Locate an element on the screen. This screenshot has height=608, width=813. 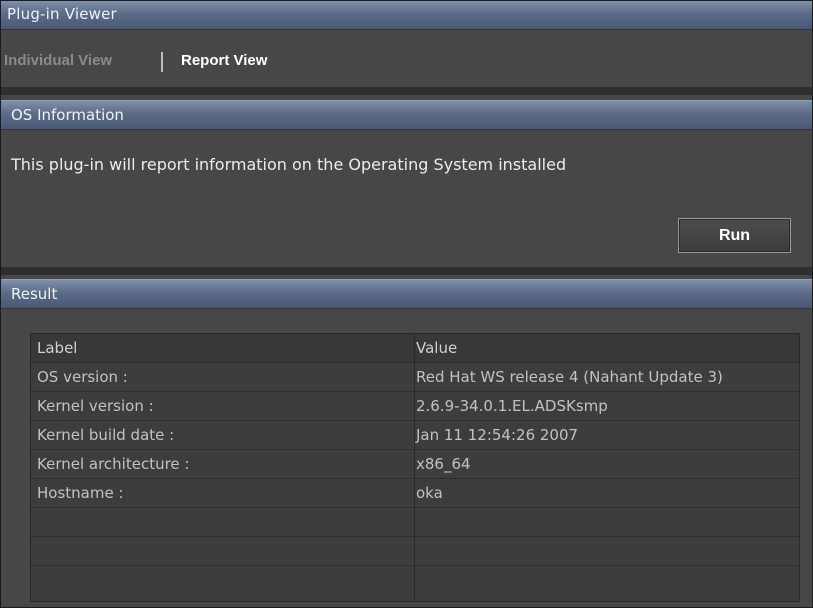
table-row: Kernel build date : Jan 11 12:54:26 2007 is located at coordinates (415, 435).